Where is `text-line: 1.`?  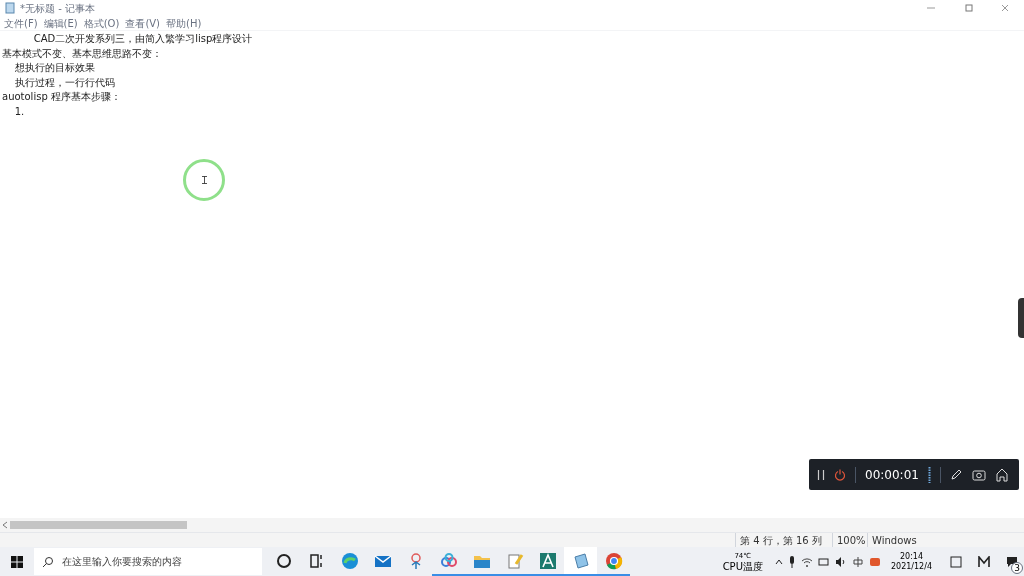
text-line: 1. is located at coordinates (19, 111).